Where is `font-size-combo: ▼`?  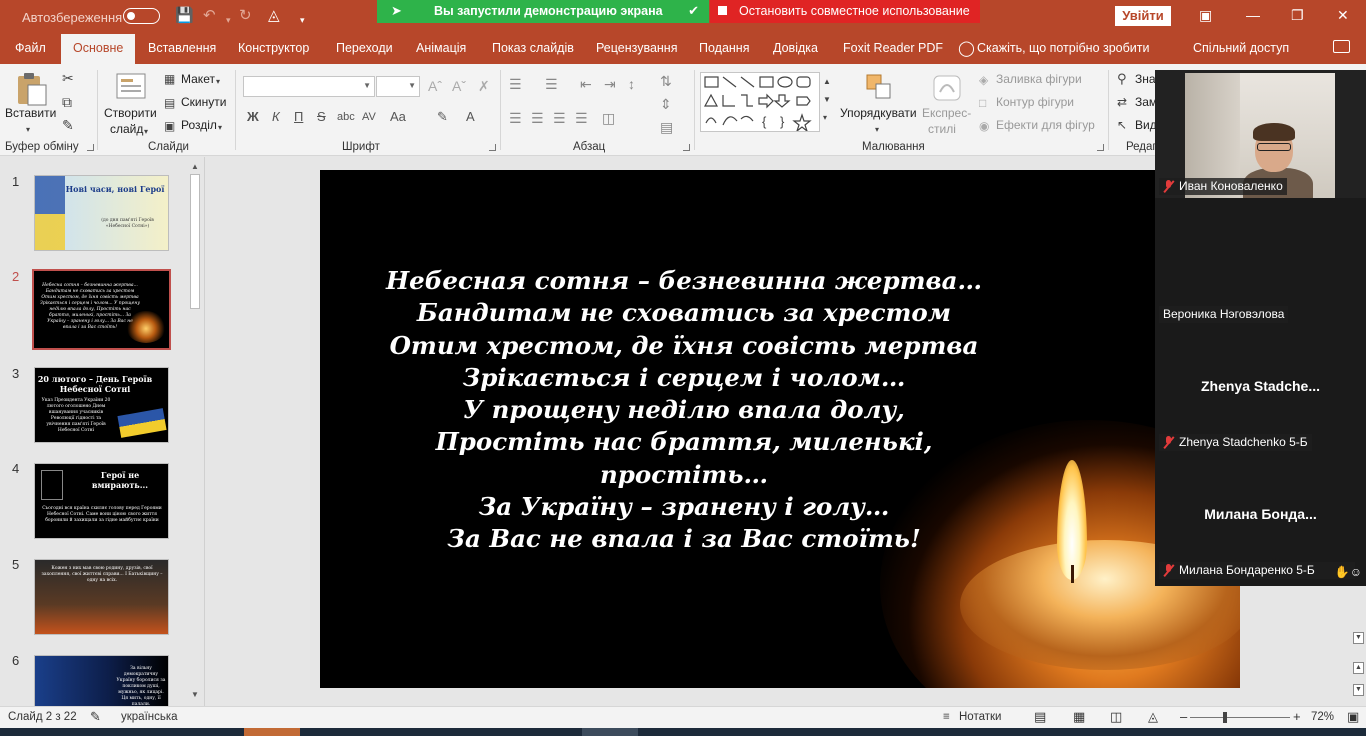
font-size-combo: ▼ is located at coordinates (398, 86).